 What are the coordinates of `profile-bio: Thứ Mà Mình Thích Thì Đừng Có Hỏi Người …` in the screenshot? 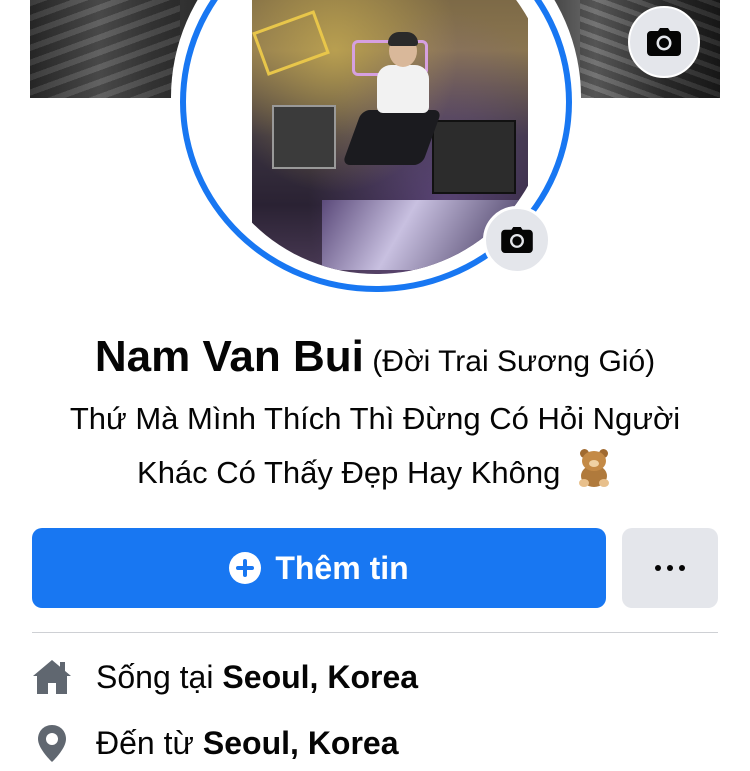 It's located at (375, 446).